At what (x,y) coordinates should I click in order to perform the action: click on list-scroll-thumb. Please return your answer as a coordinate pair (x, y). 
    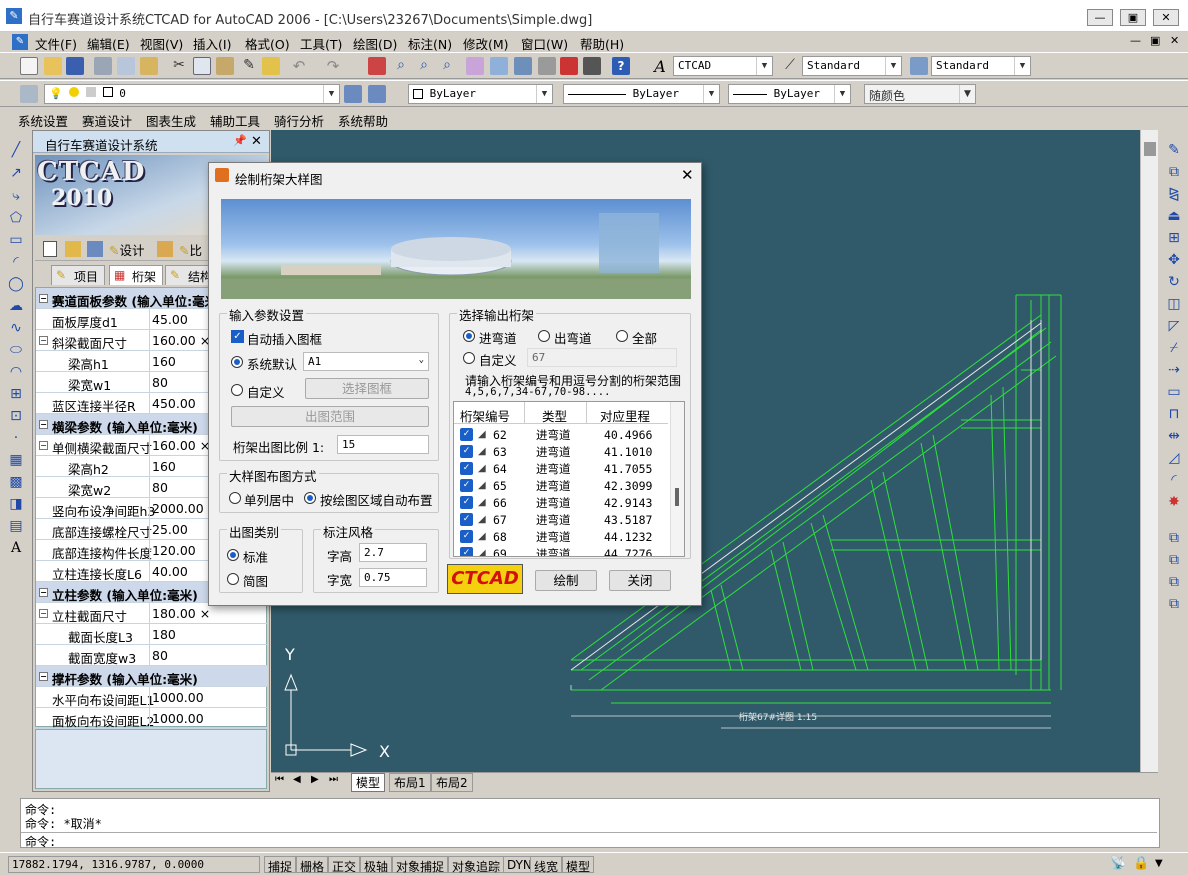
    Looking at the image, I should click on (677, 497).